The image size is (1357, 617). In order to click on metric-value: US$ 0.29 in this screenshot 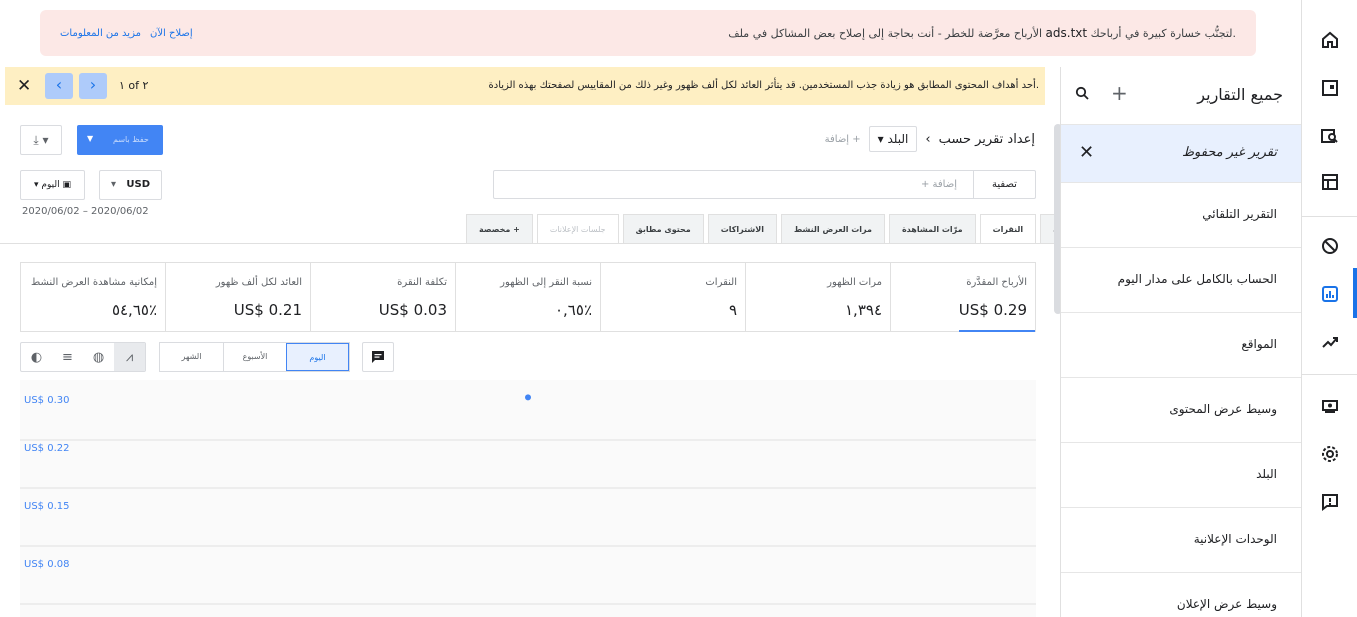, I will do `click(992, 310)`.